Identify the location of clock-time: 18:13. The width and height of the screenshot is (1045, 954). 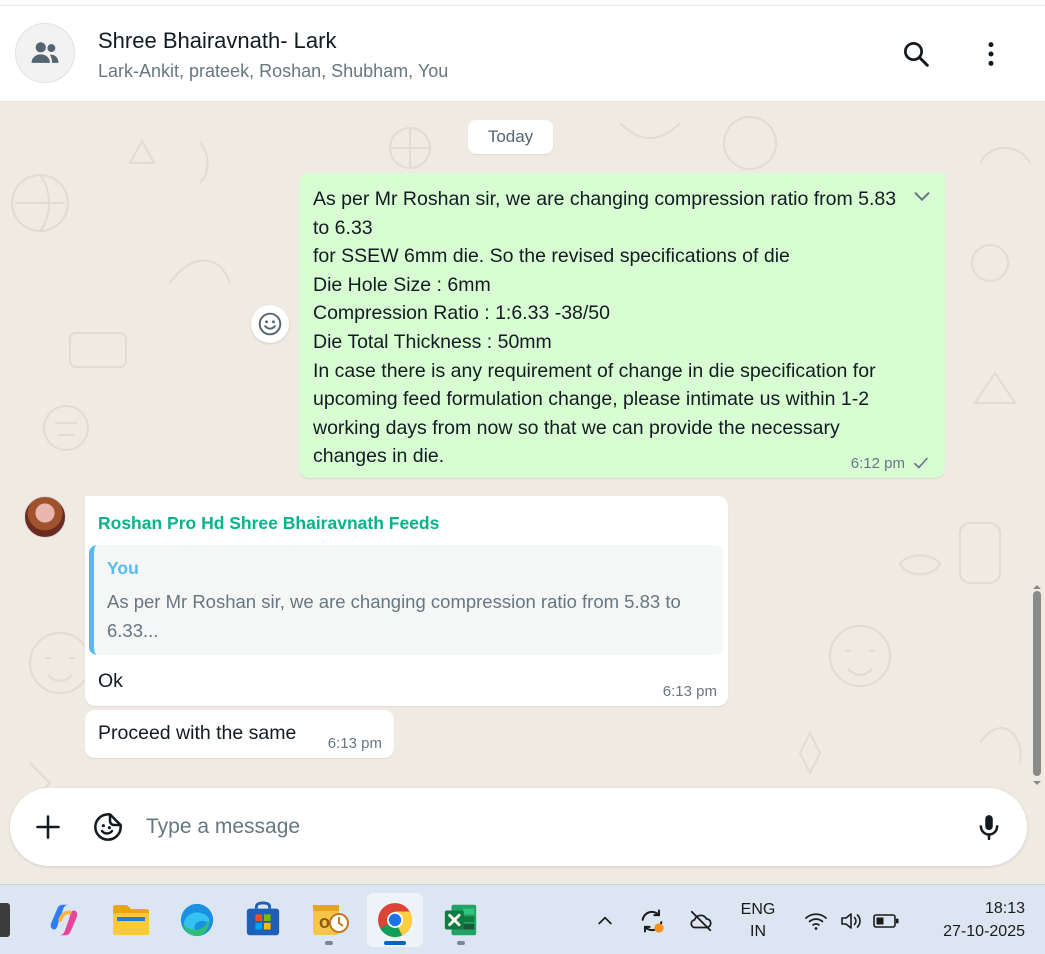
(1004, 908).